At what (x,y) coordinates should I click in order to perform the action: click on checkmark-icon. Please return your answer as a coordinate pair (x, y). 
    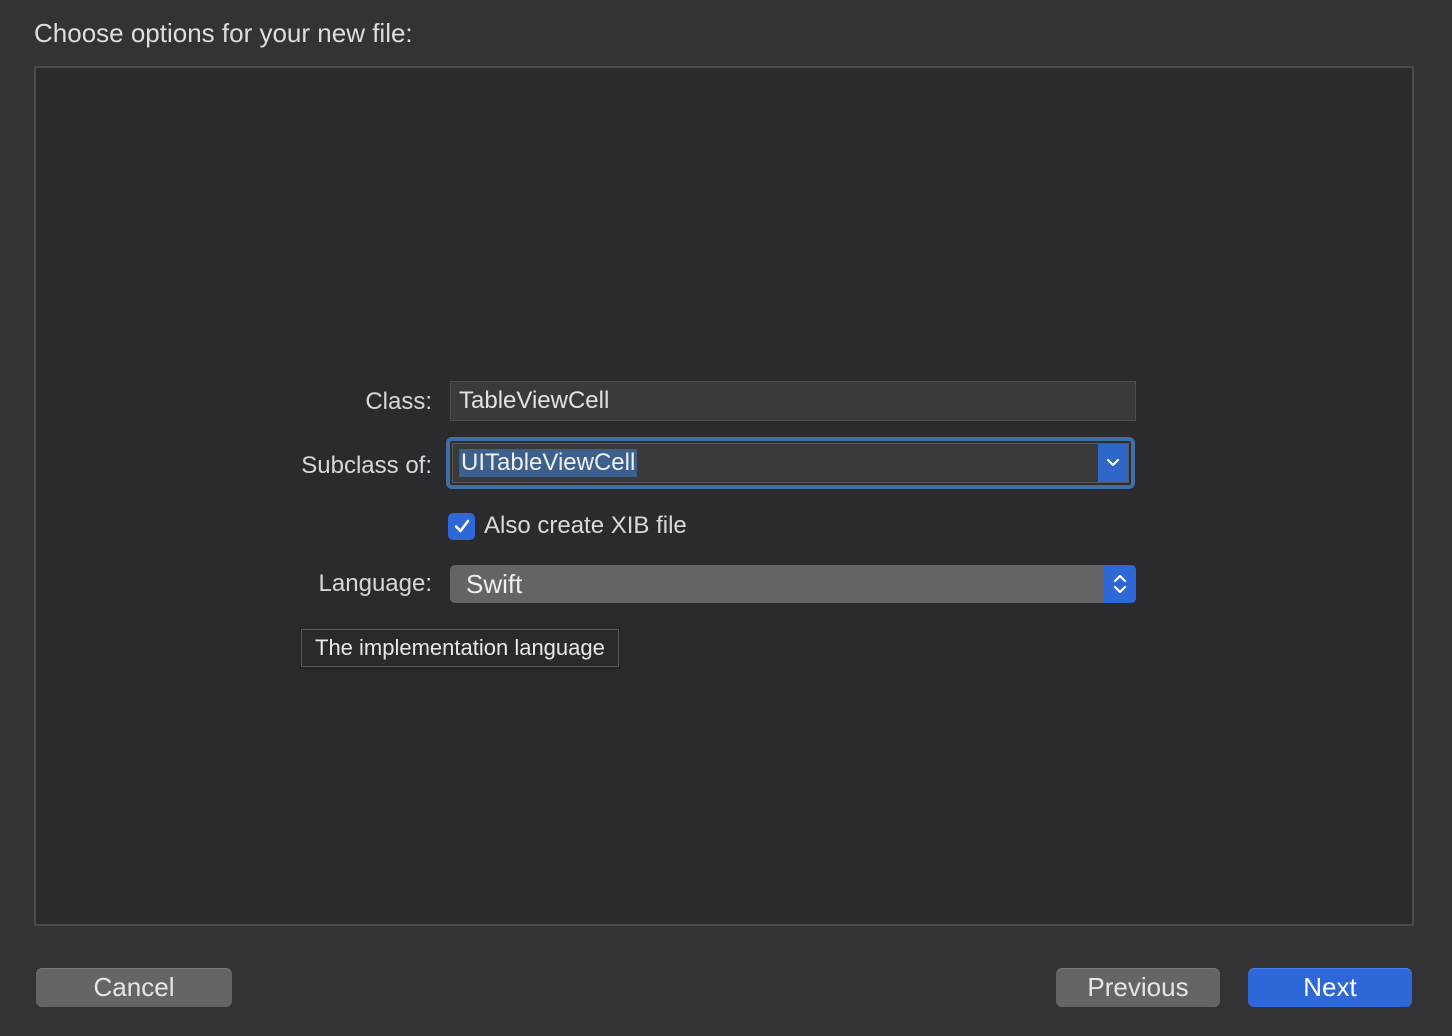
    Looking at the image, I should click on (461, 526).